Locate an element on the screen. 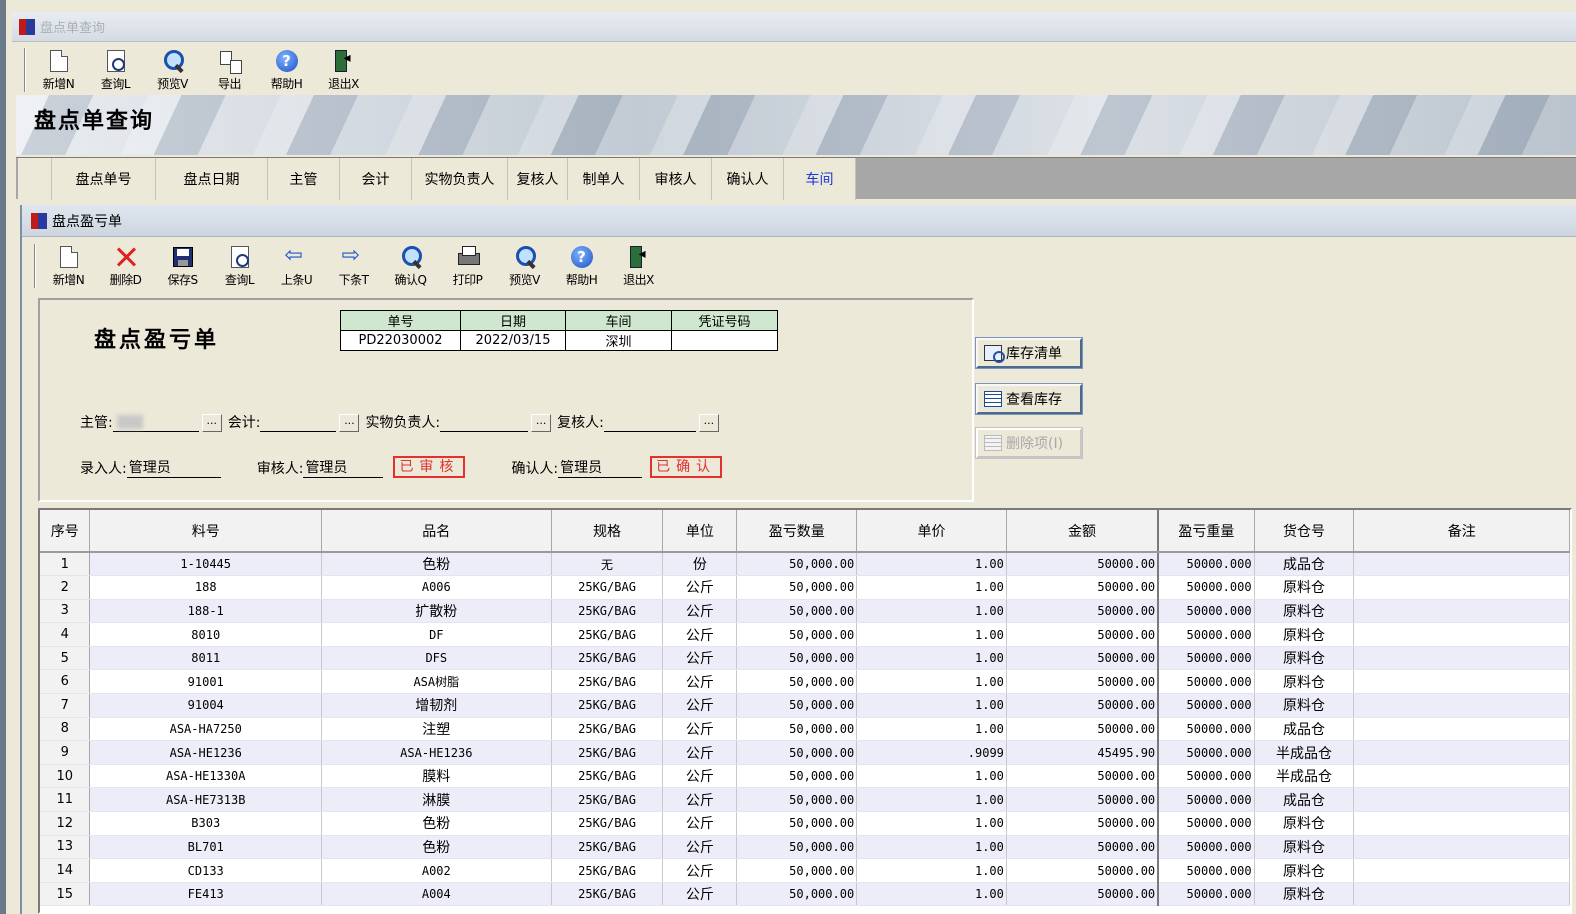  table-cell: 淋膜 is located at coordinates (436, 800).